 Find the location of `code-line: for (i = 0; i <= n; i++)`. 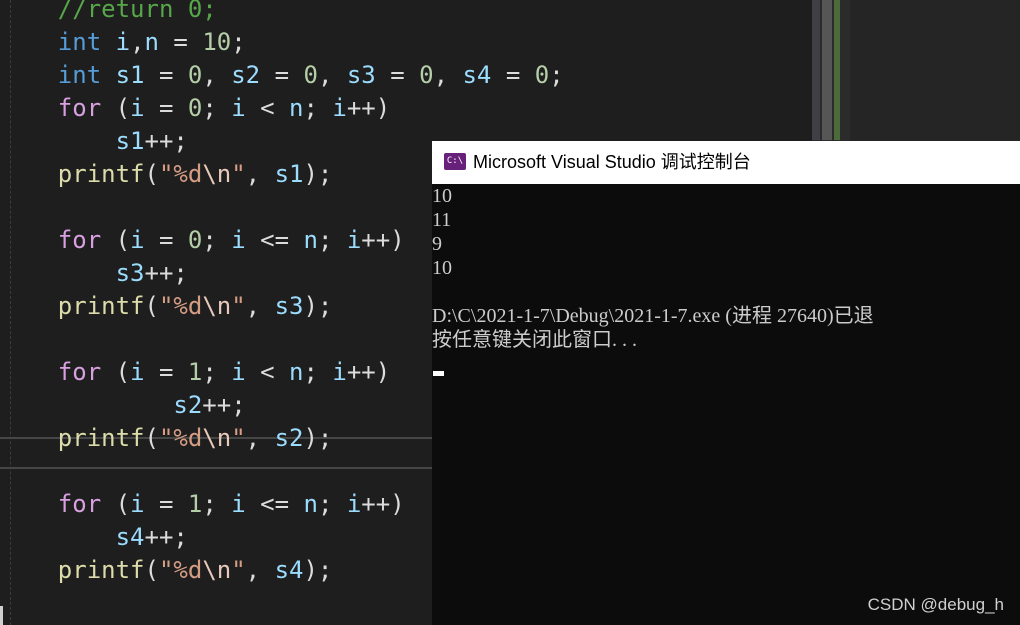

code-line: for (i = 0; i <= n; i++) is located at coordinates (202, 240).